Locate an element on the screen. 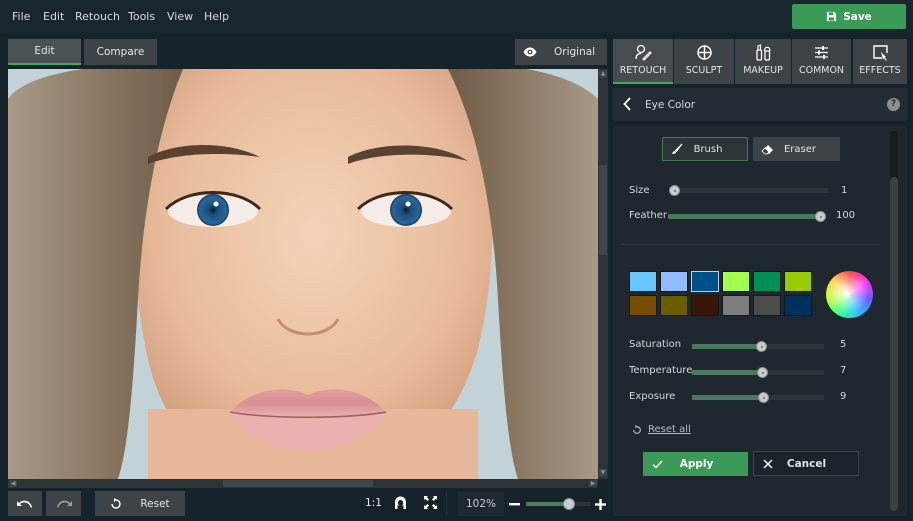 Image resolution: width=913 pixels, height=521 pixels. apply-button: Apply is located at coordinates (695, 464).